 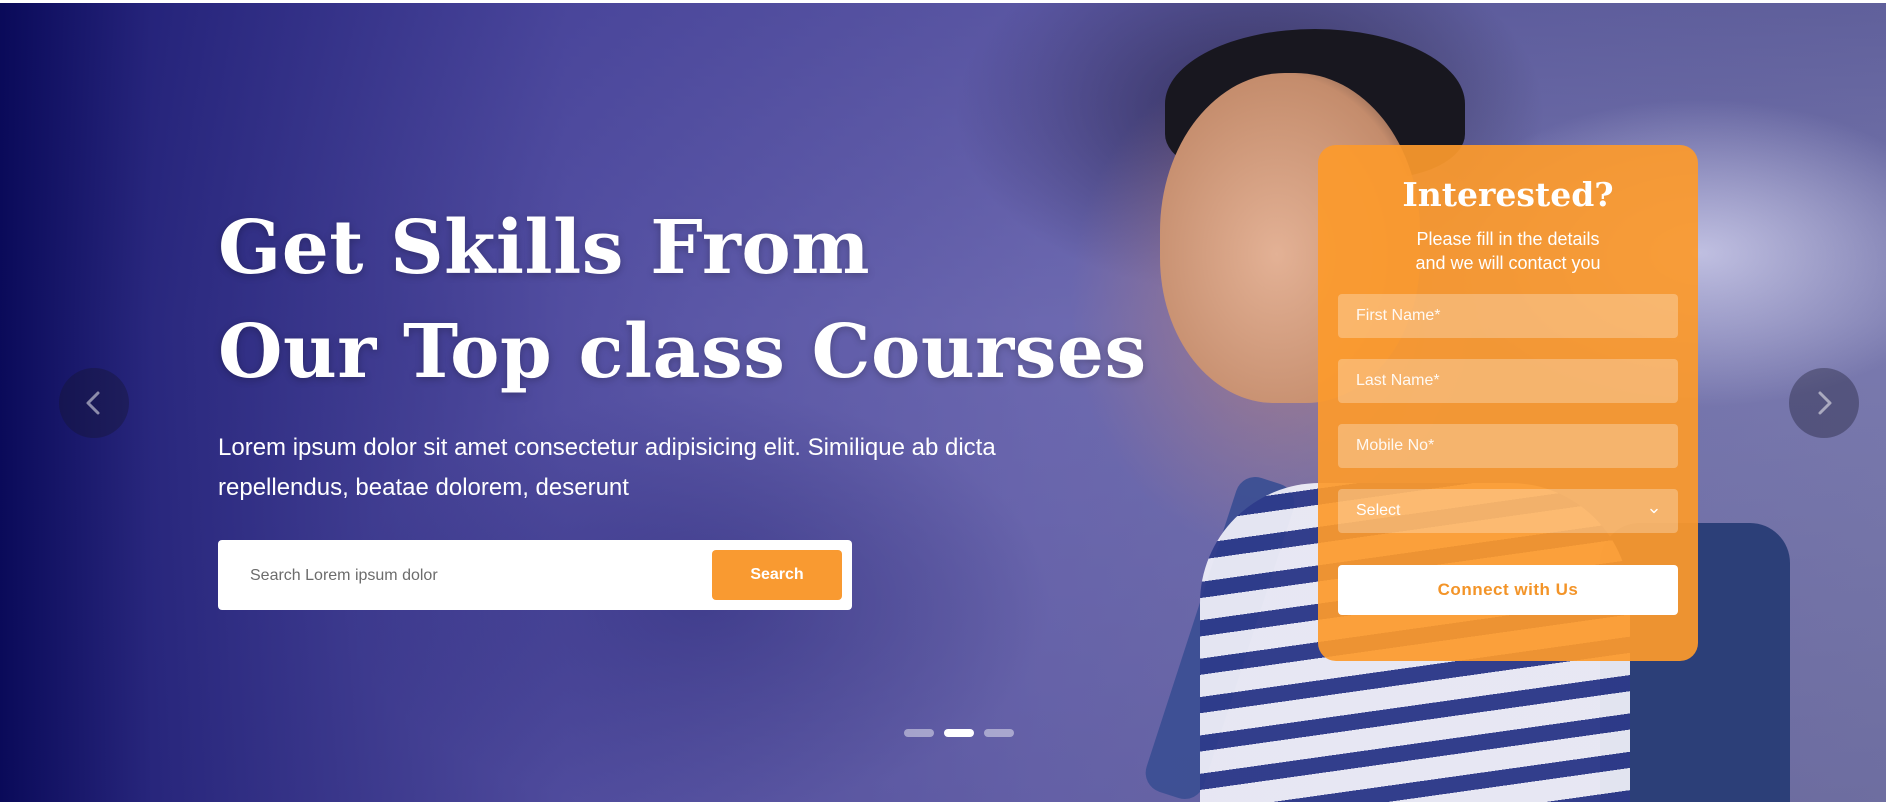 I want to click on search-bar: Search, so click(x=535, y=575).